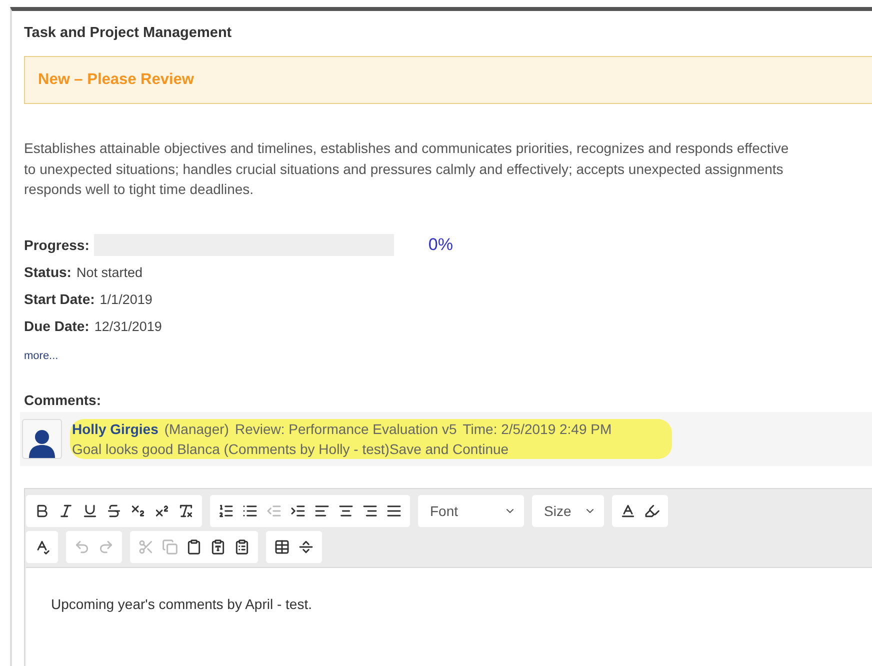 The image size is (872, 666). I want to click on field-value: Not started, so click(109, 272).